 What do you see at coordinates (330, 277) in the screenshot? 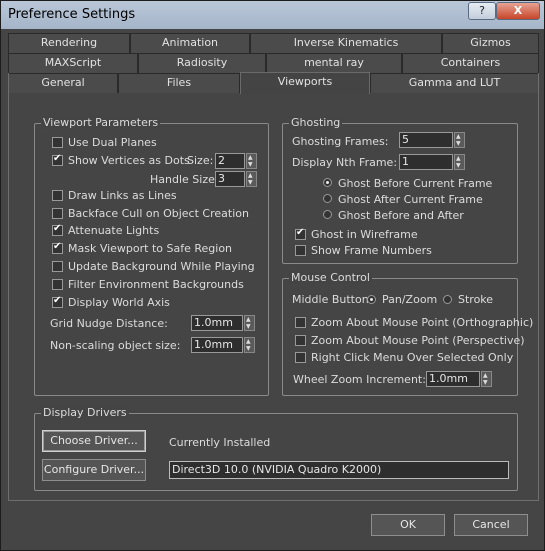
I see `mouse-control-title: Mouse Control` at bounding box center [330, 277].